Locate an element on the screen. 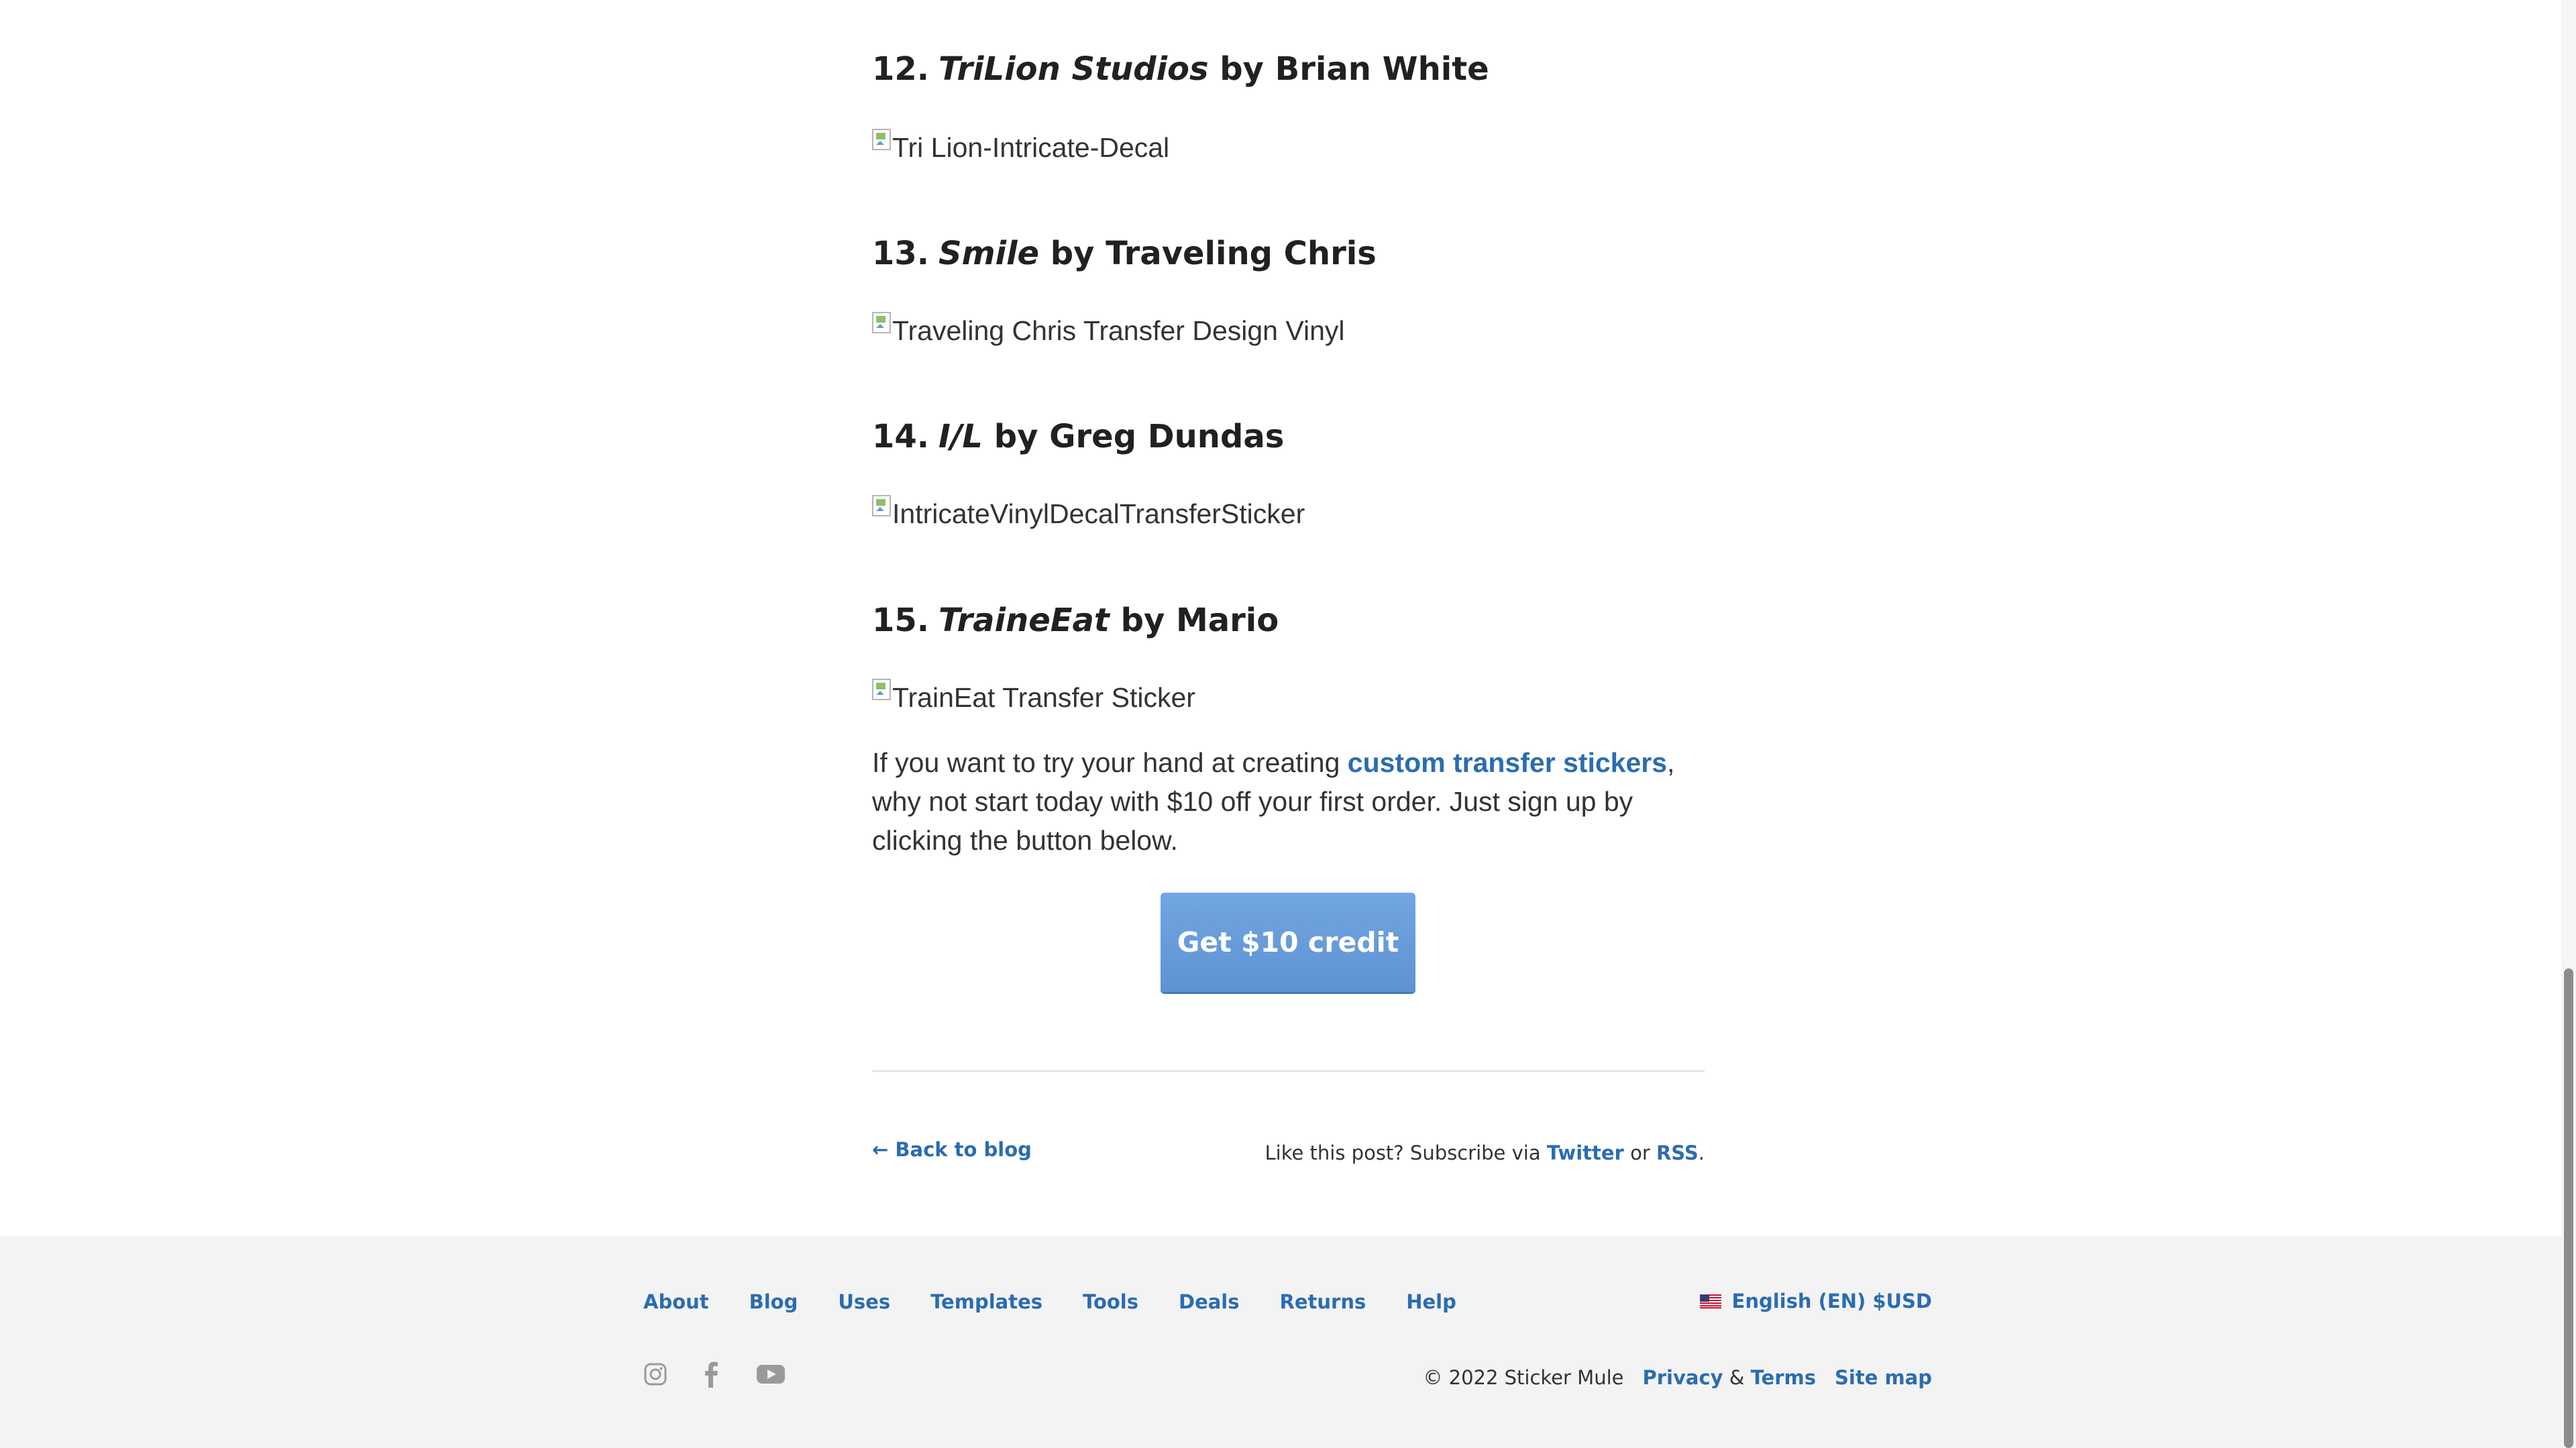 Image resolution: width=2576 pixels, height=1448 pixels. subscribe-end: . is located at coordinates (1701, 1152).